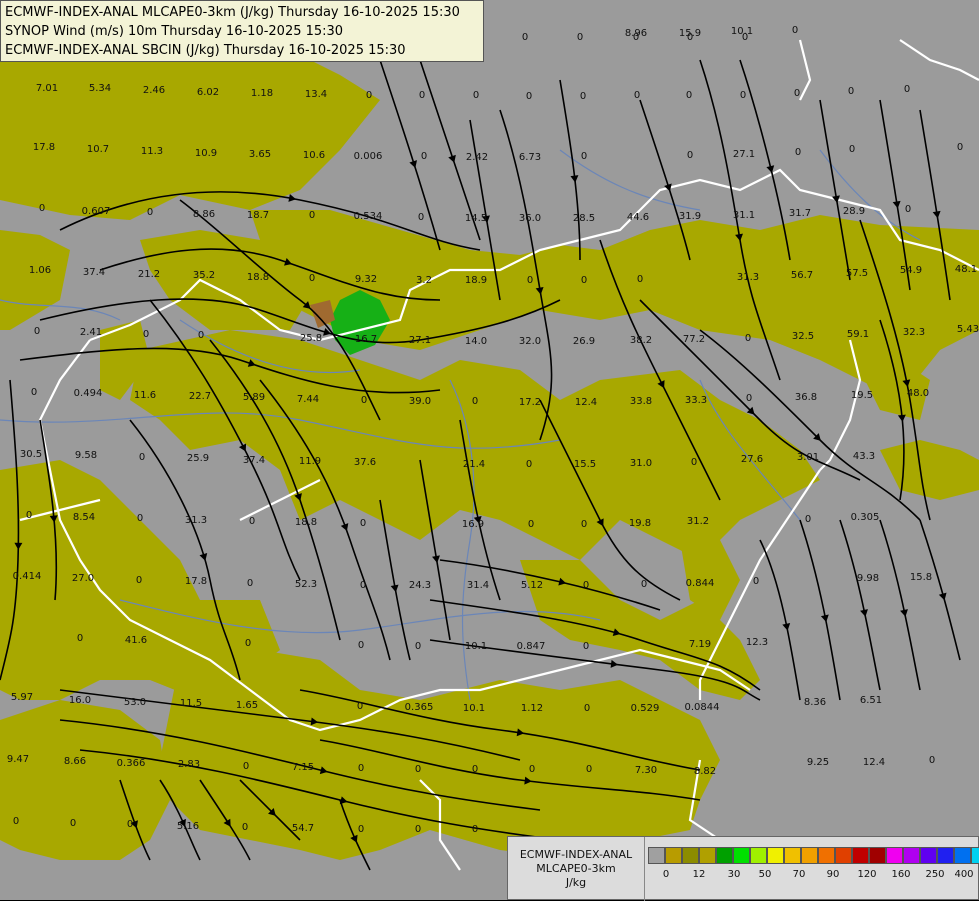 This screenshot has width=979, height=901. What do you see at coordinates (22, 697) in the screenshot?
I see `sbcin-value-label: 5.97` at bounding box center [22, 697].